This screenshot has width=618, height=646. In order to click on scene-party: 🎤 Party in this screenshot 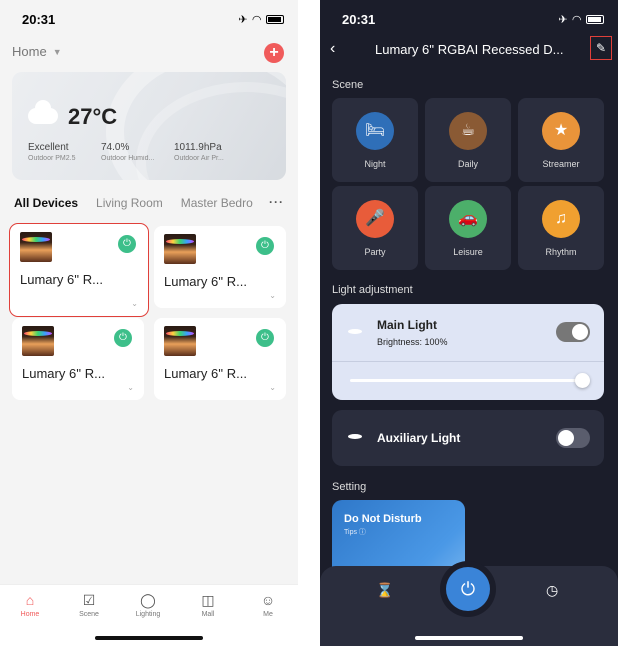, I will do `click(375, 228)`.